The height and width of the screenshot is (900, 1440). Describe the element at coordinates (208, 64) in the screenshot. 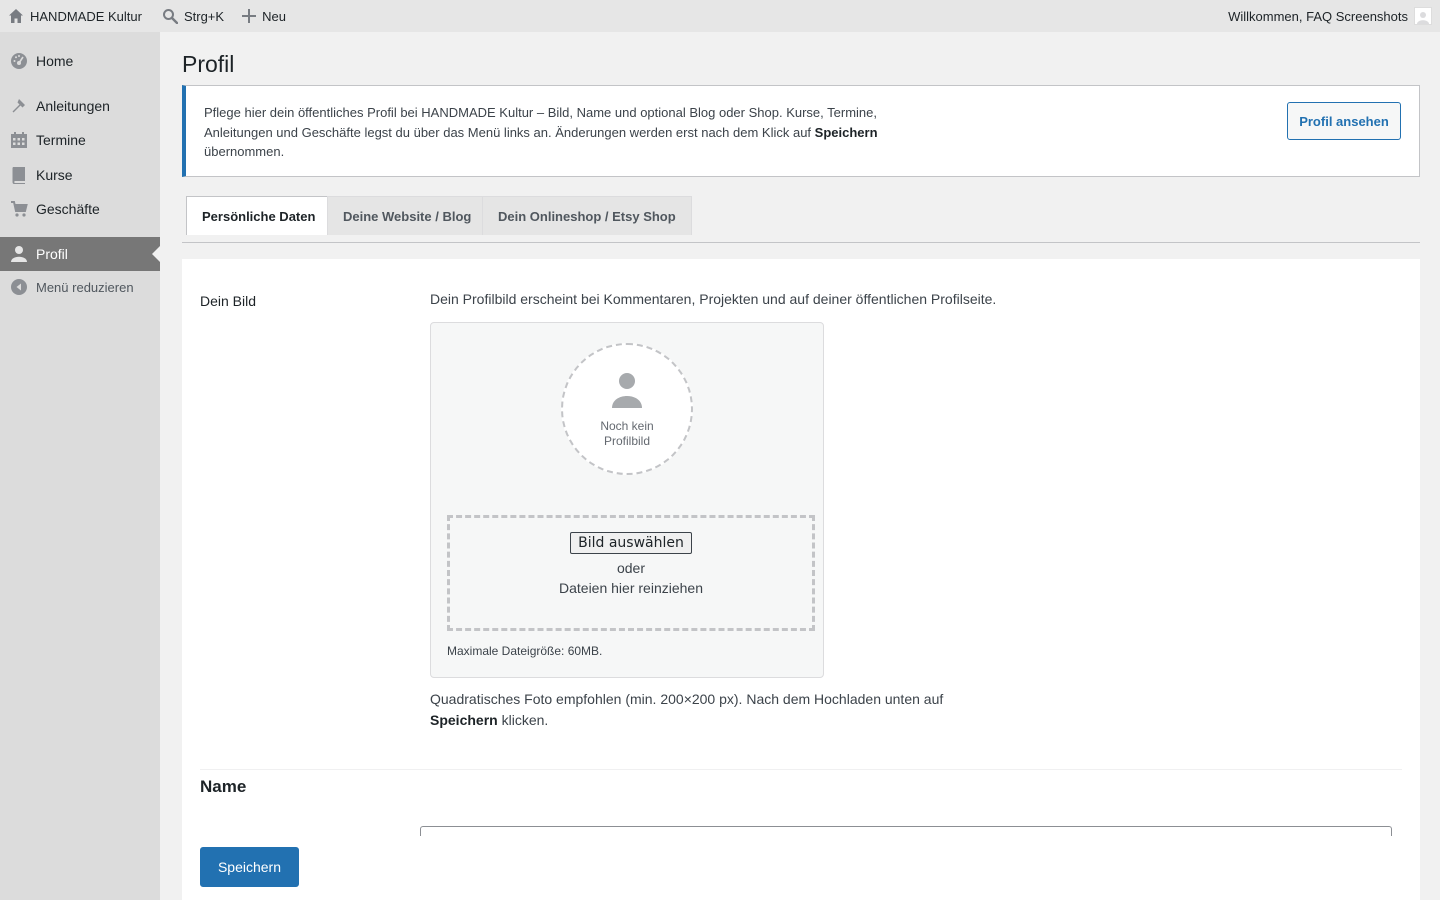

I see `page-title: Profil` at that location.